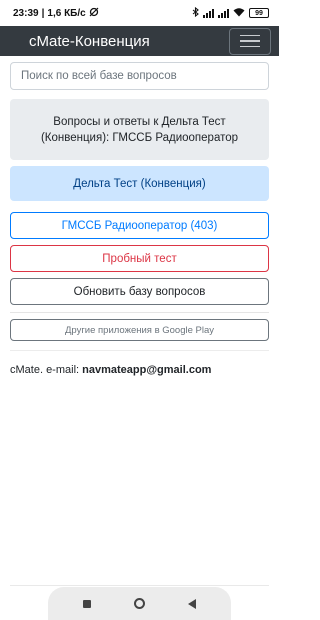  What do you see at coordinates (139, 13) in the screenshot?
I see `status-bar: 23:39 | 1,6 КБ/с 99` at bounding box center [139, 13].